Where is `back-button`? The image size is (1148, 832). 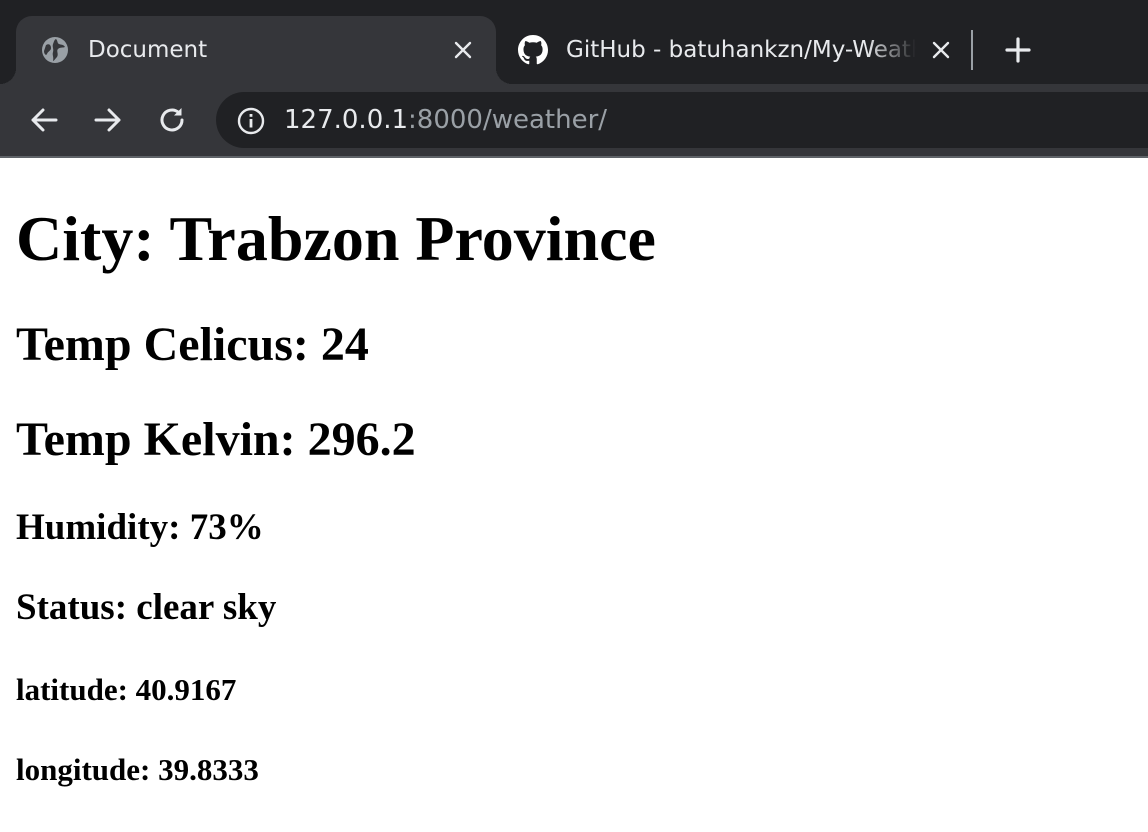
back-button is located at coordinates (44, 120).